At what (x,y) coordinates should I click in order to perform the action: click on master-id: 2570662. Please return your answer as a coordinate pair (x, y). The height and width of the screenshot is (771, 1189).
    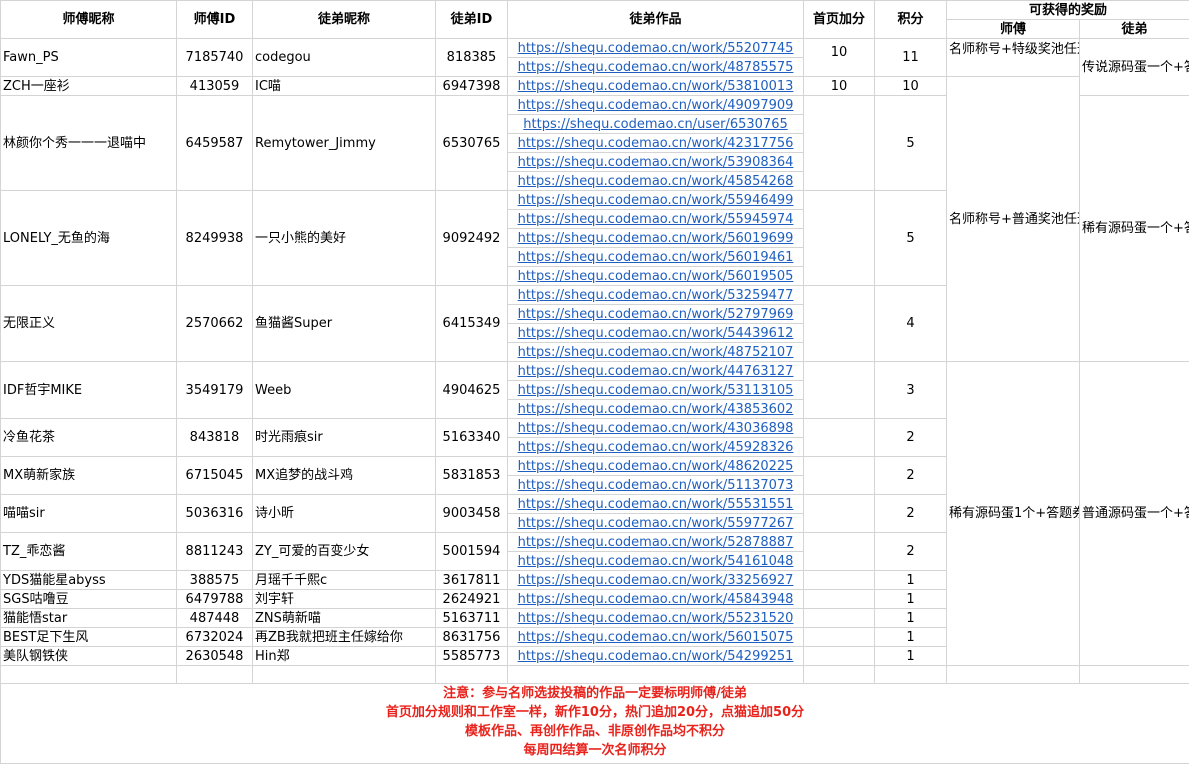
    Looking at the image, I should click on (214, 323).